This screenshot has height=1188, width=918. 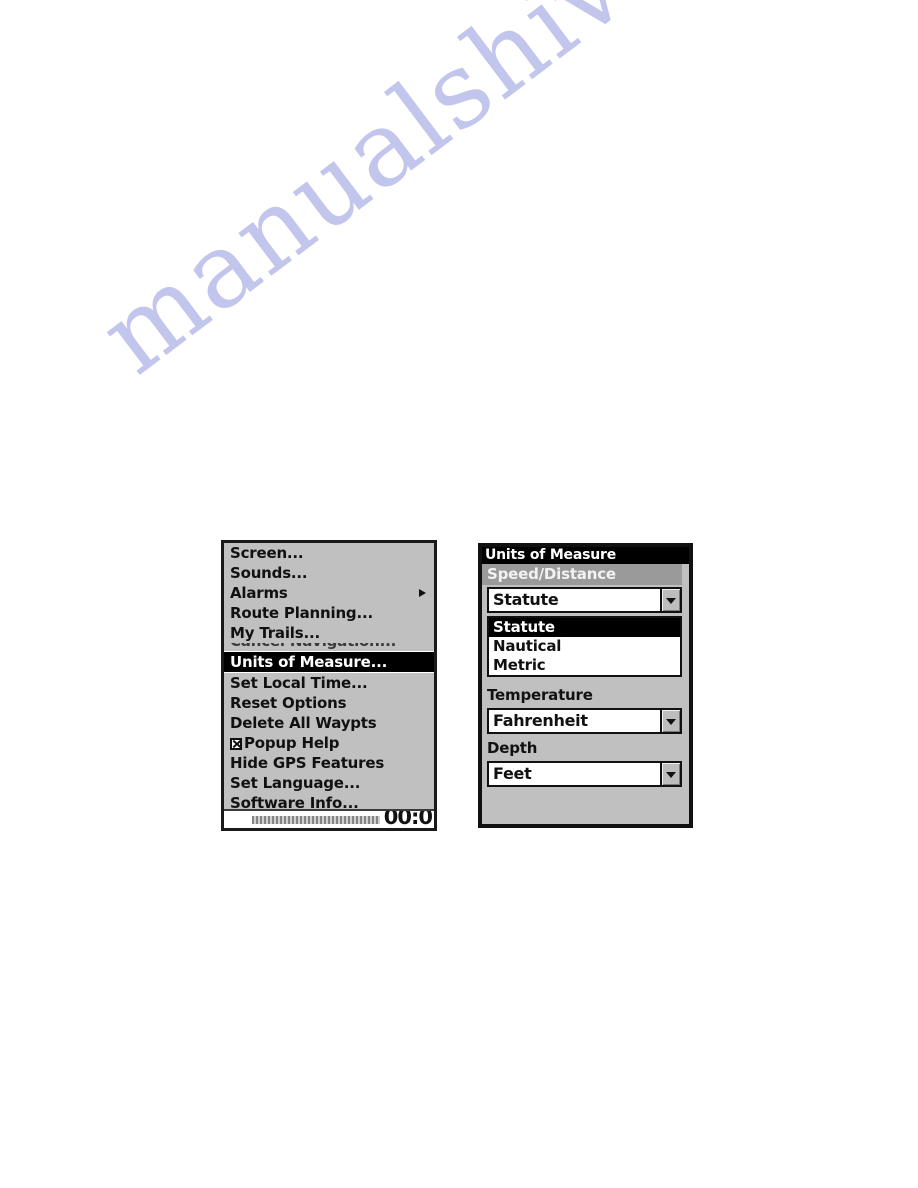 I want to click on temperature-combobox: Fahrenheit, so click(x=584, y=721).